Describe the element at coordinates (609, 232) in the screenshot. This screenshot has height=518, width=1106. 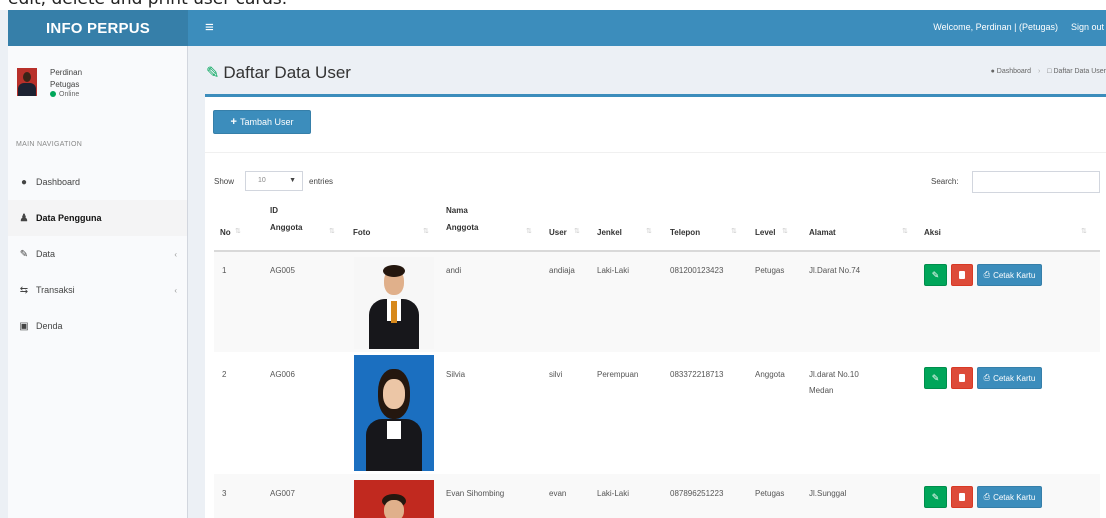
I see `column-header-jenkel: Jenkel` at that location.